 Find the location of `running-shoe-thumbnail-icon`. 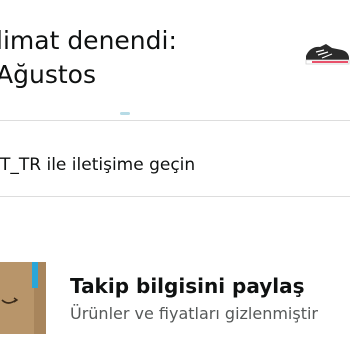

running-shoe-thumbnail-icon is located at coordinates (326, 54).